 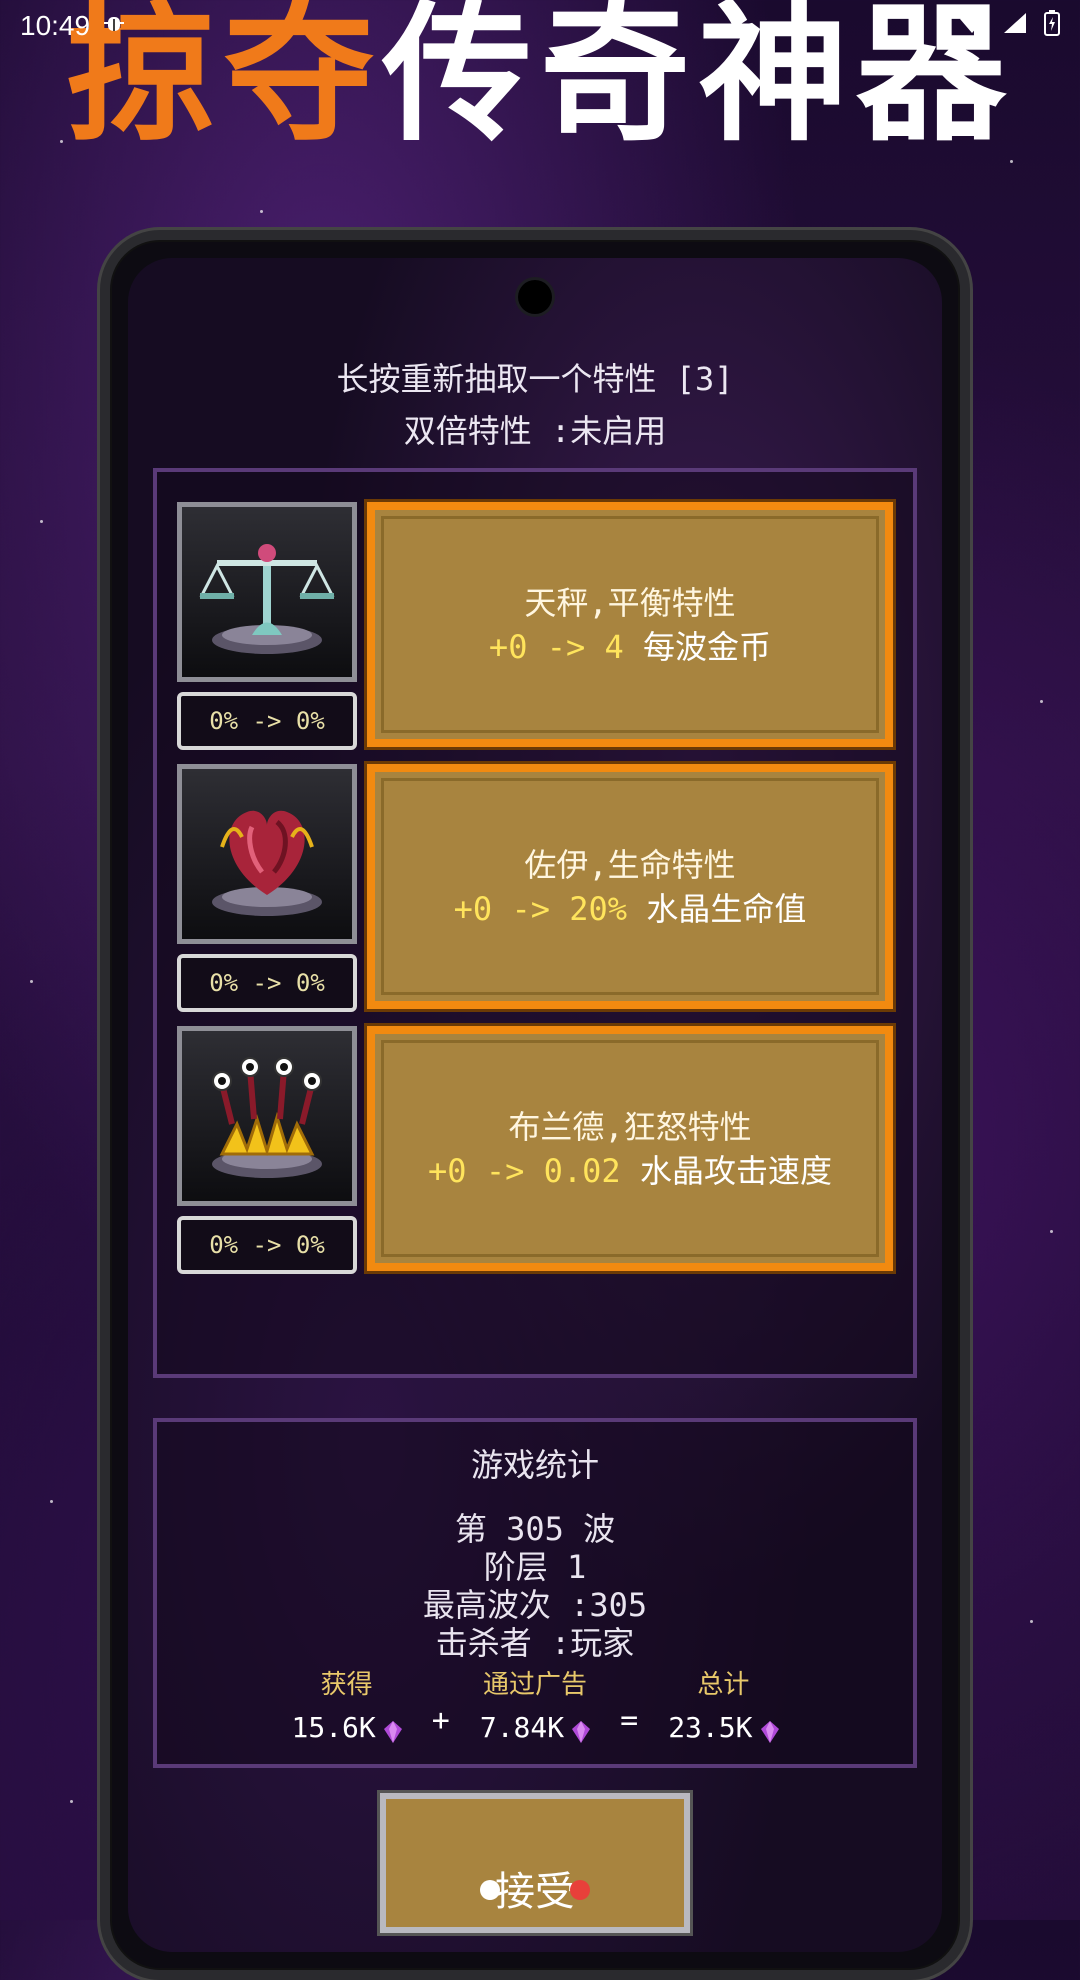 What do you see at coordinates (580, 1890) in the screenshot?
I see `carousel-dot` at bounding box center [580, 1890].